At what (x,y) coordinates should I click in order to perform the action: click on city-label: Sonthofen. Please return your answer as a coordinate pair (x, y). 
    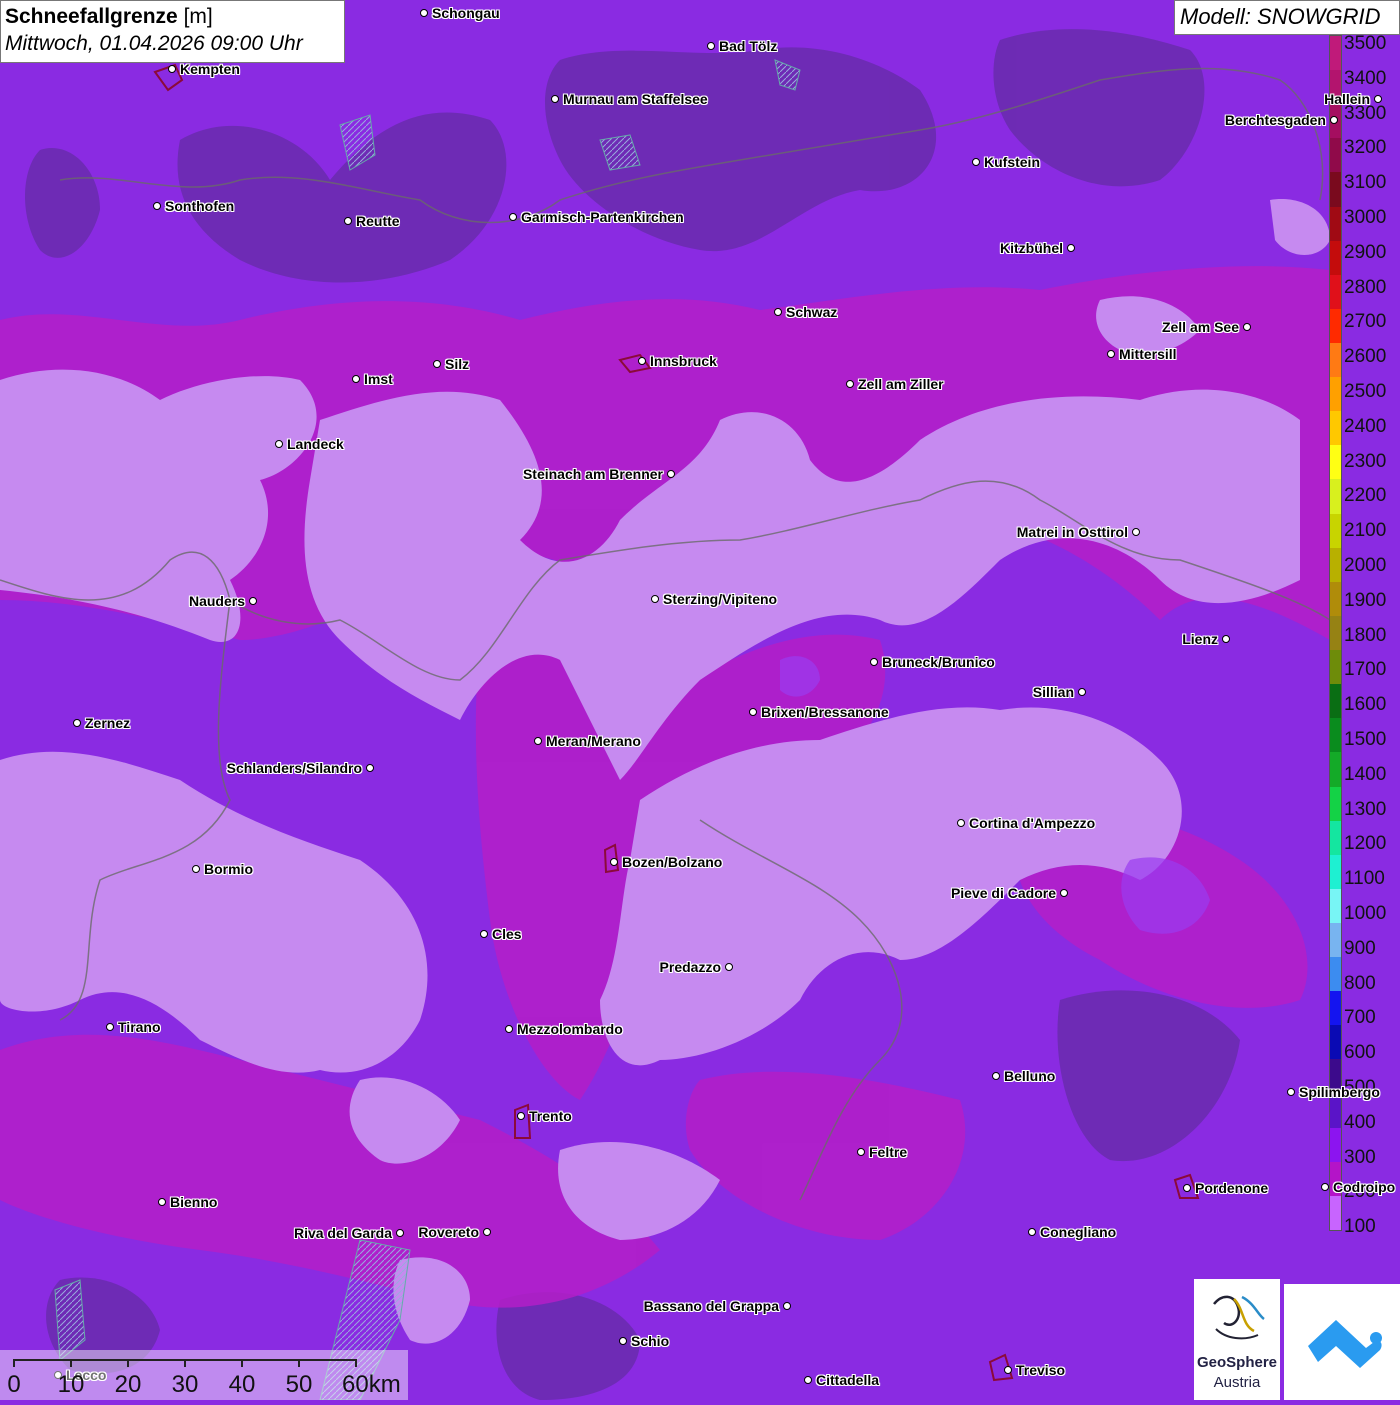
    Looking at the image, I should click on (200, 206).